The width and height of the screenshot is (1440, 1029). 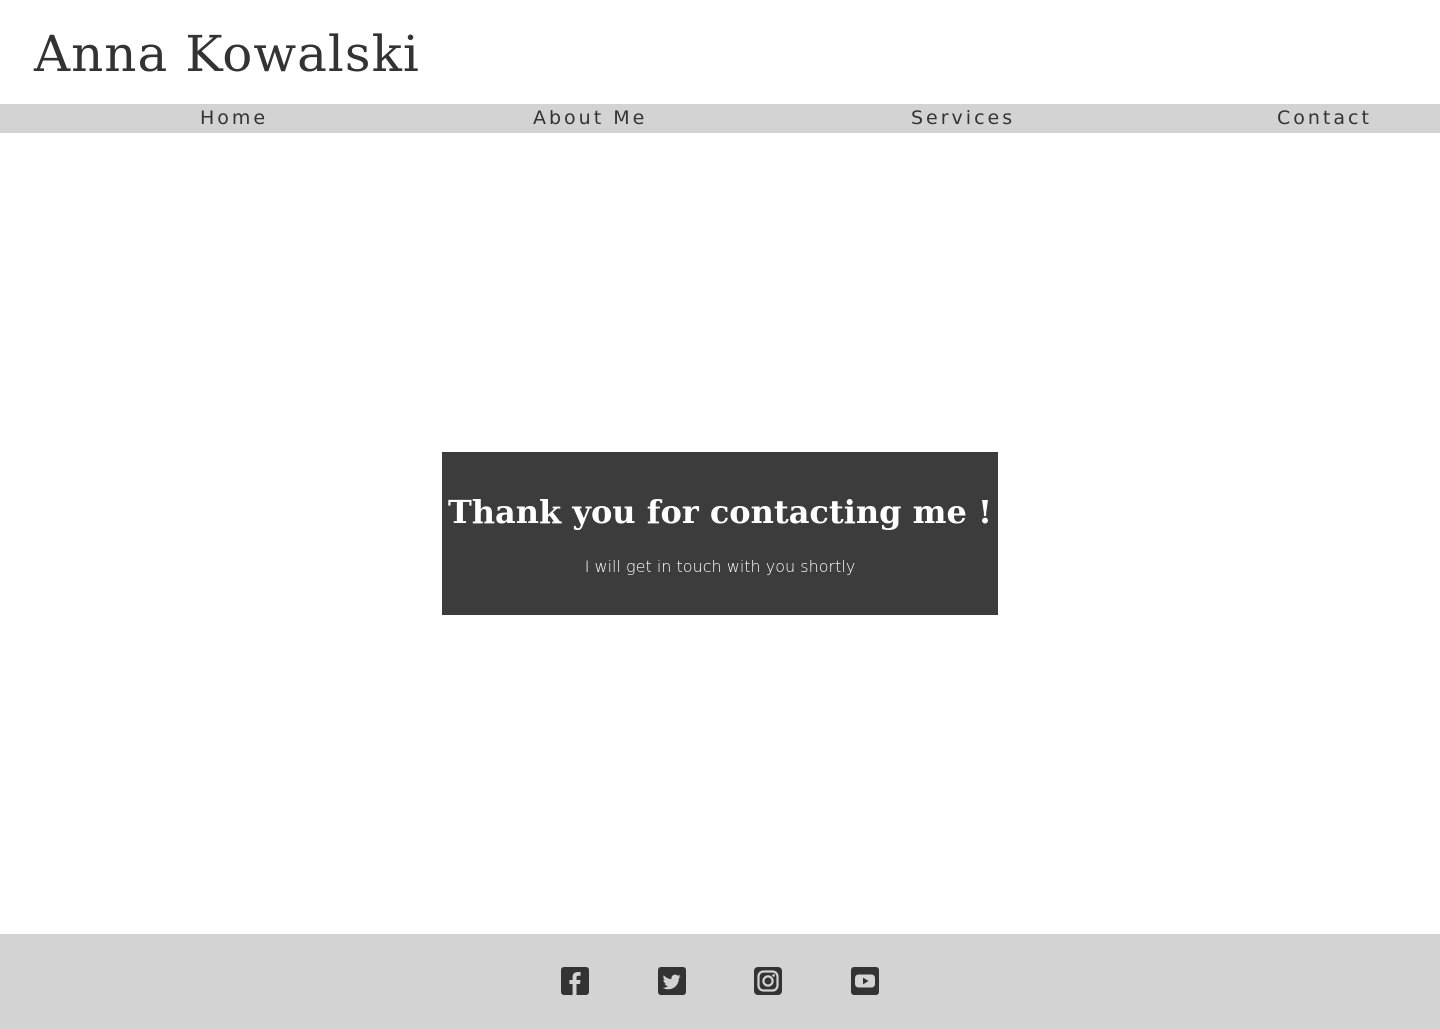 I want to click on confirmation-message: I will get in touch with you shortly, so click(x=720, y=566).